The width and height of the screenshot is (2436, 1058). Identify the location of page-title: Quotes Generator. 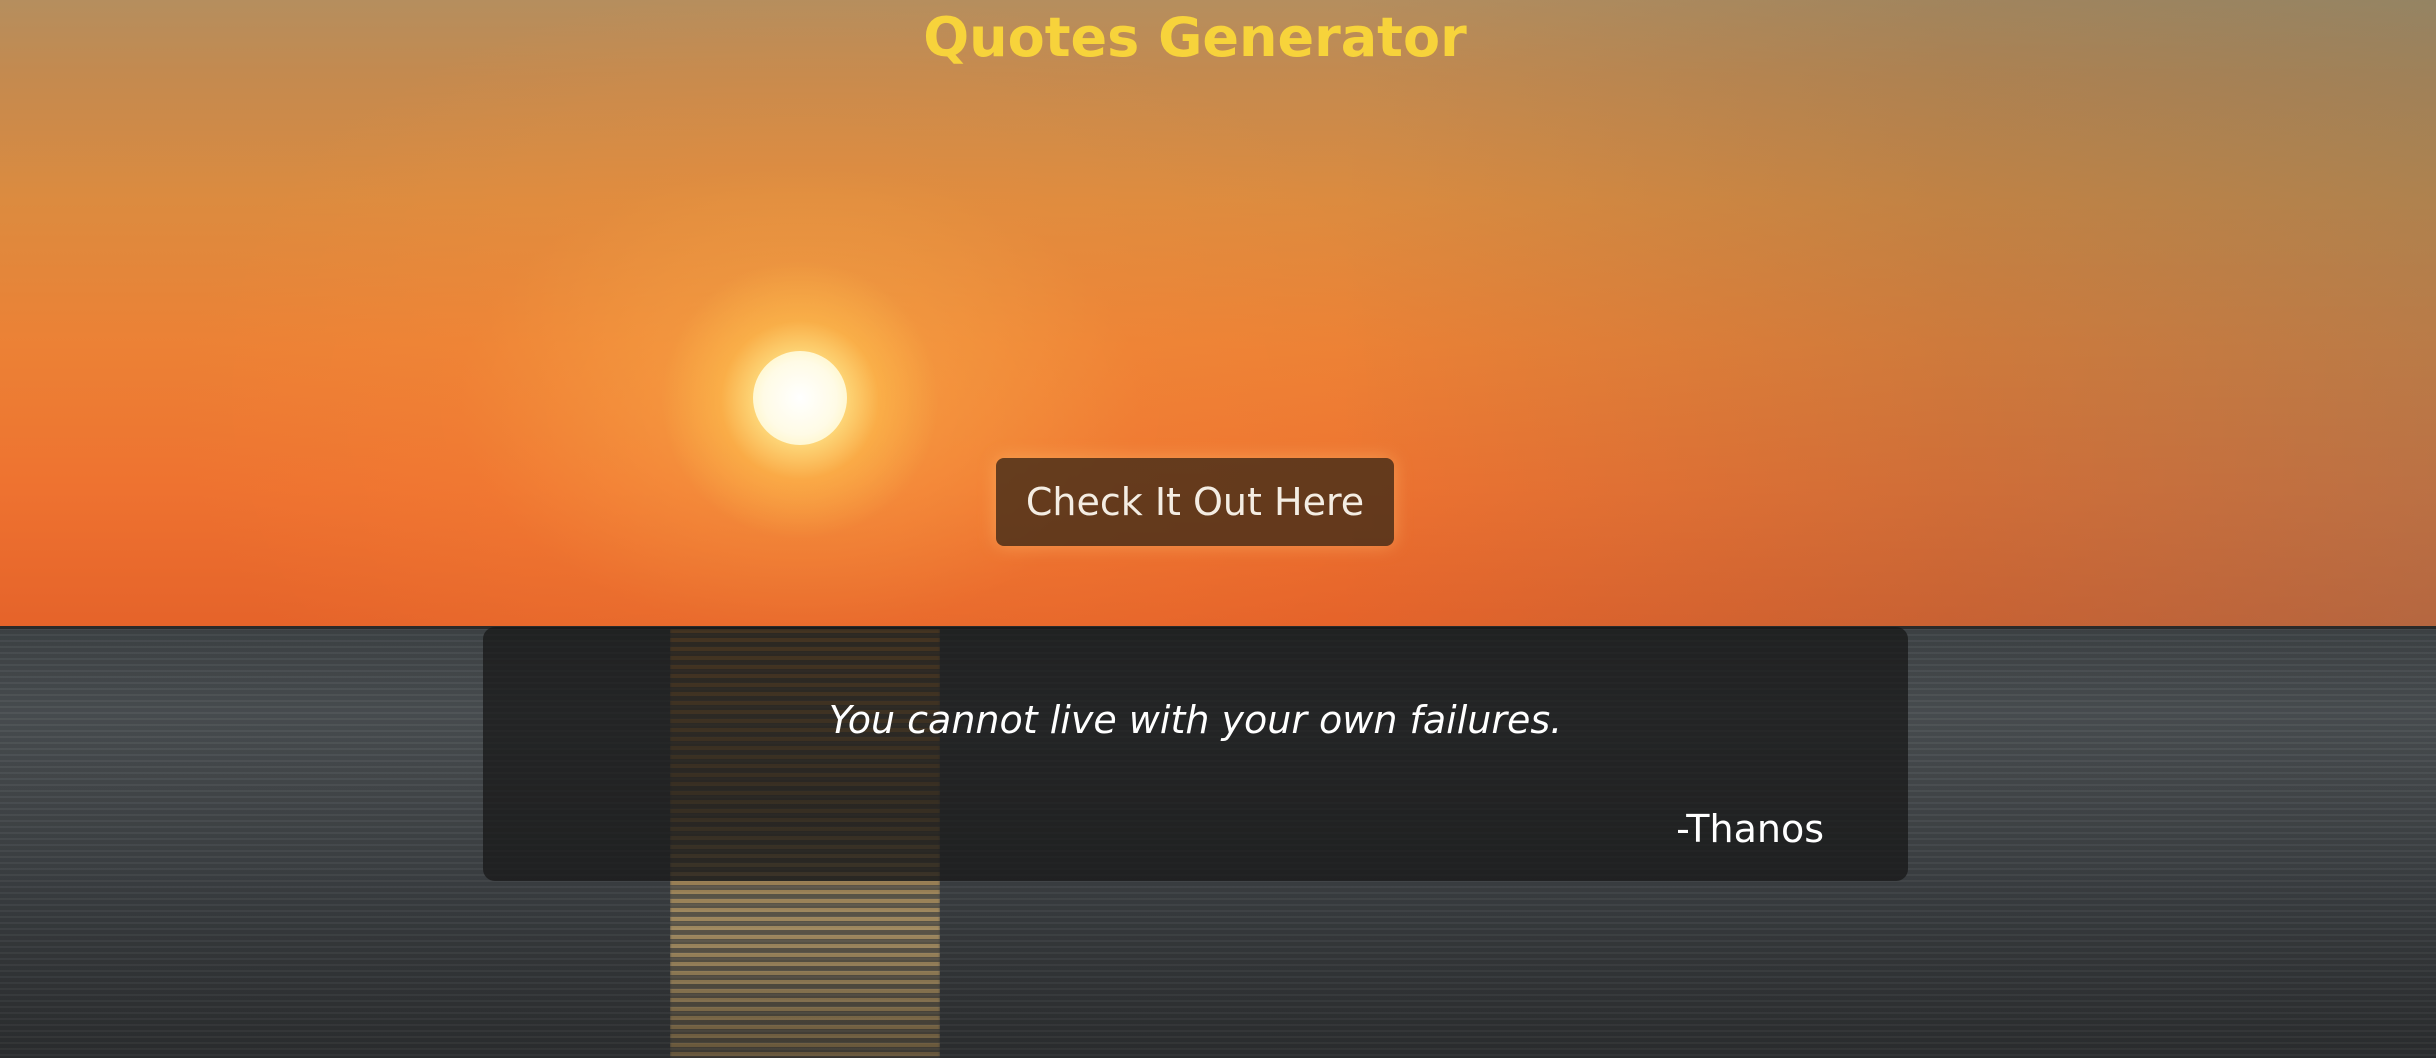
(1195, 37).